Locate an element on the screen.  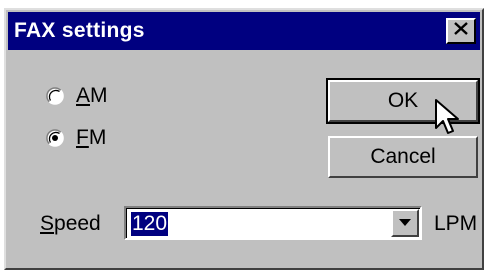
cancel-button: Cancel is located at coordinates (403, 157).